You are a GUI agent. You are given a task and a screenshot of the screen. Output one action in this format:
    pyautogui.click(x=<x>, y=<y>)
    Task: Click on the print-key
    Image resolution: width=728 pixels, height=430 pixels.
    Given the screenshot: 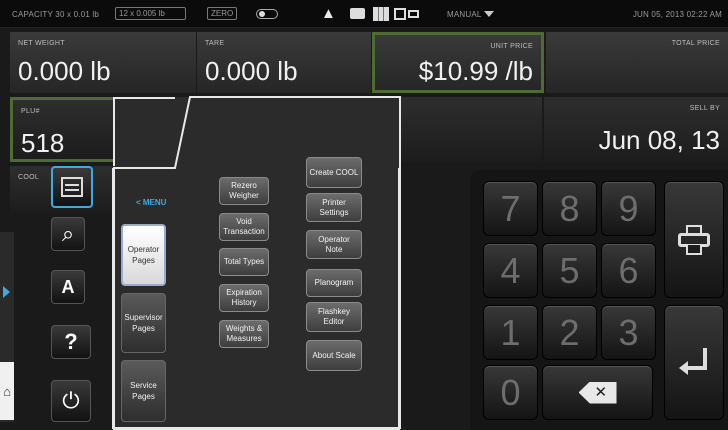 What is the action you would take?
    pyautogui.click(x=694, y=239)
    